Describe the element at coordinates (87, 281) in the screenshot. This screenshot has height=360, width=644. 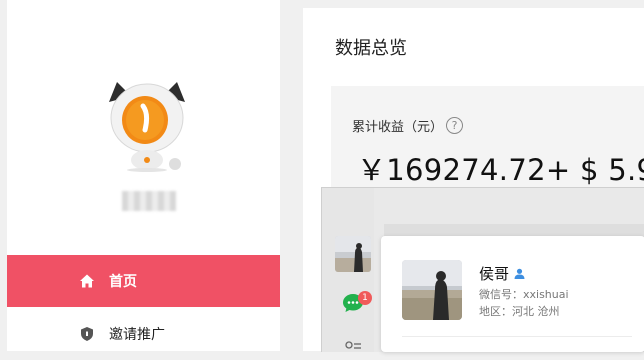
I see `home-icon` at that location.